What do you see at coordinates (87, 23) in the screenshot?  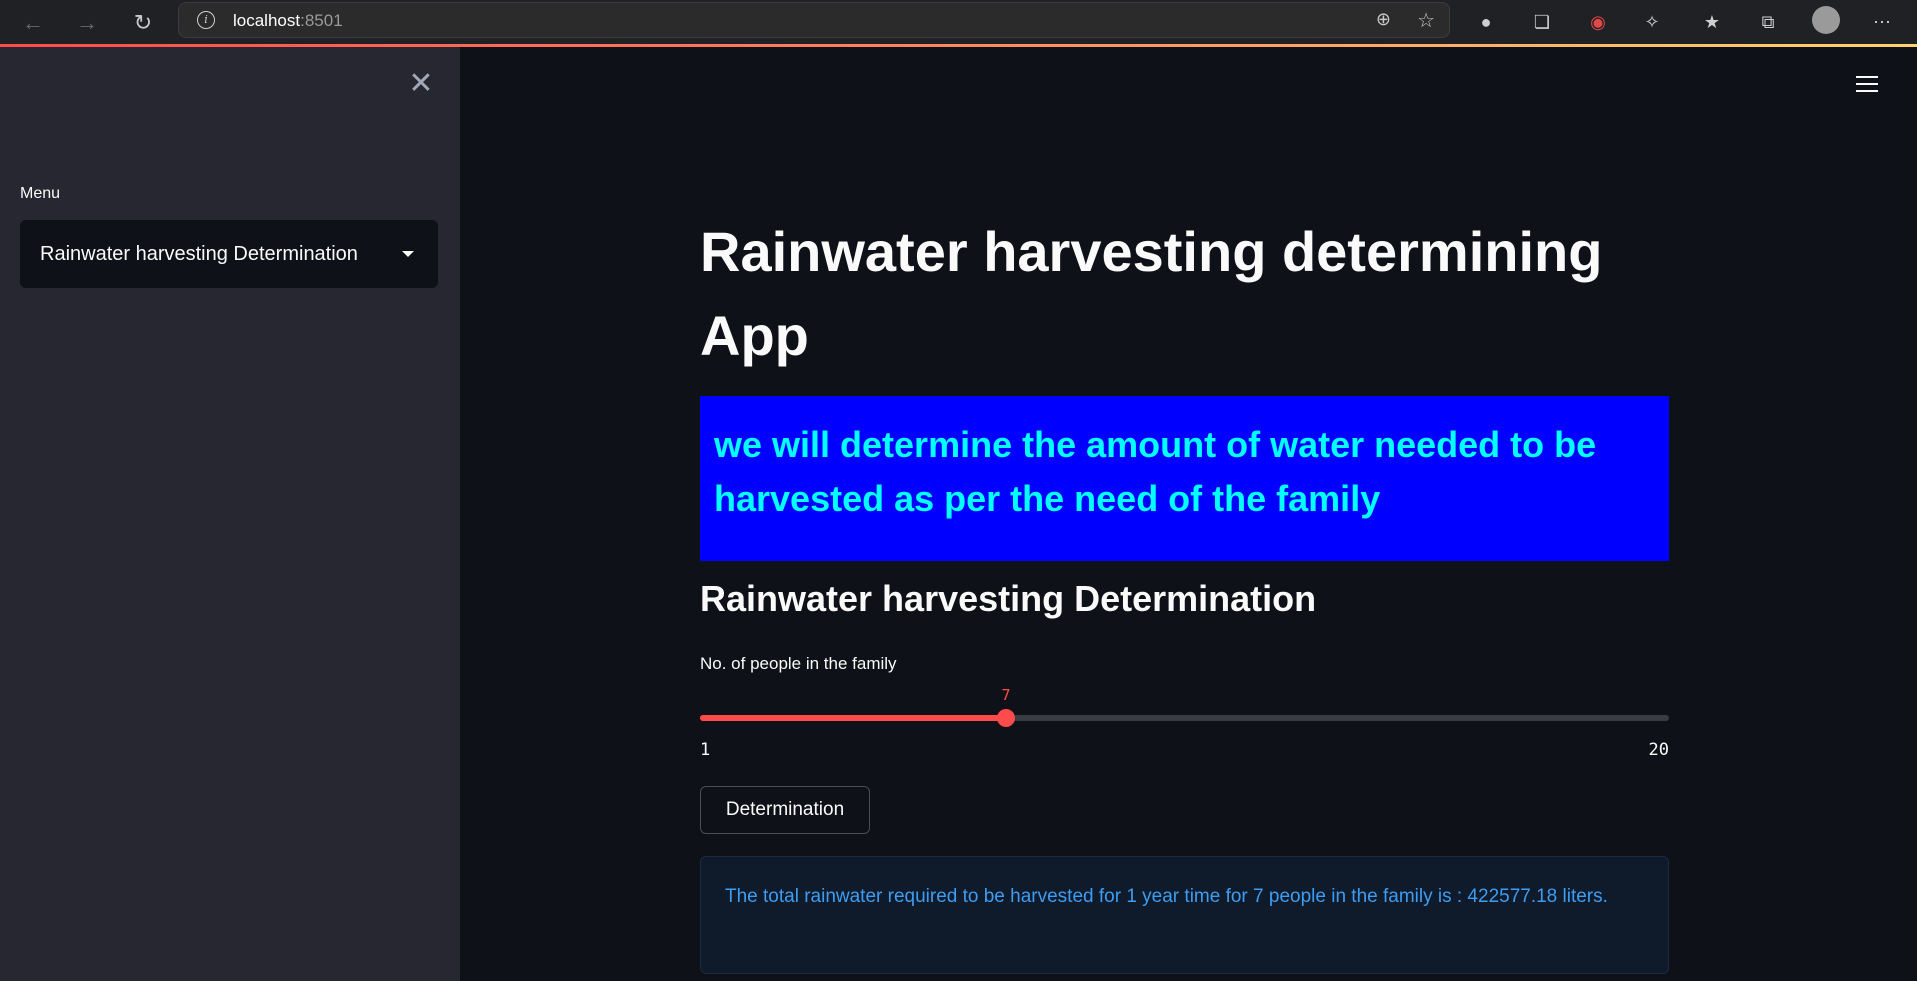 I see `forward-icon: →` at bounding box center [87, 23].